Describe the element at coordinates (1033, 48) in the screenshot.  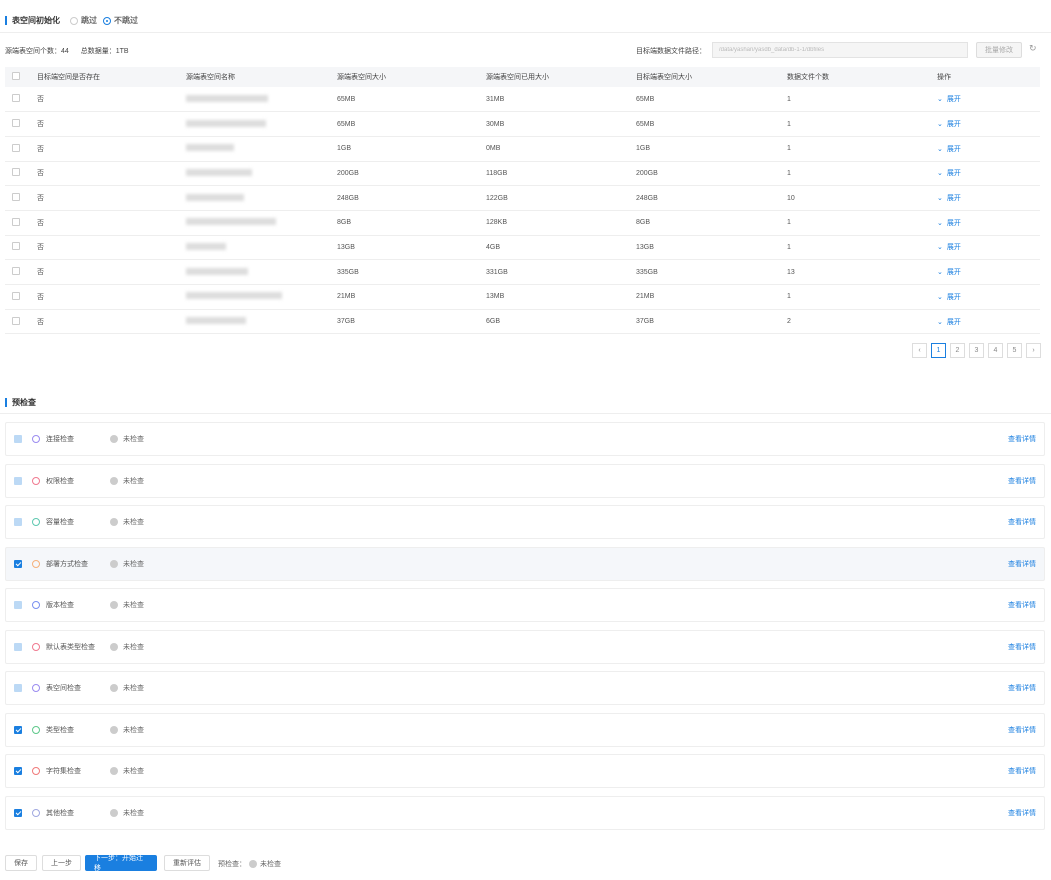
I see `refresh-icon: ↻` at that location.